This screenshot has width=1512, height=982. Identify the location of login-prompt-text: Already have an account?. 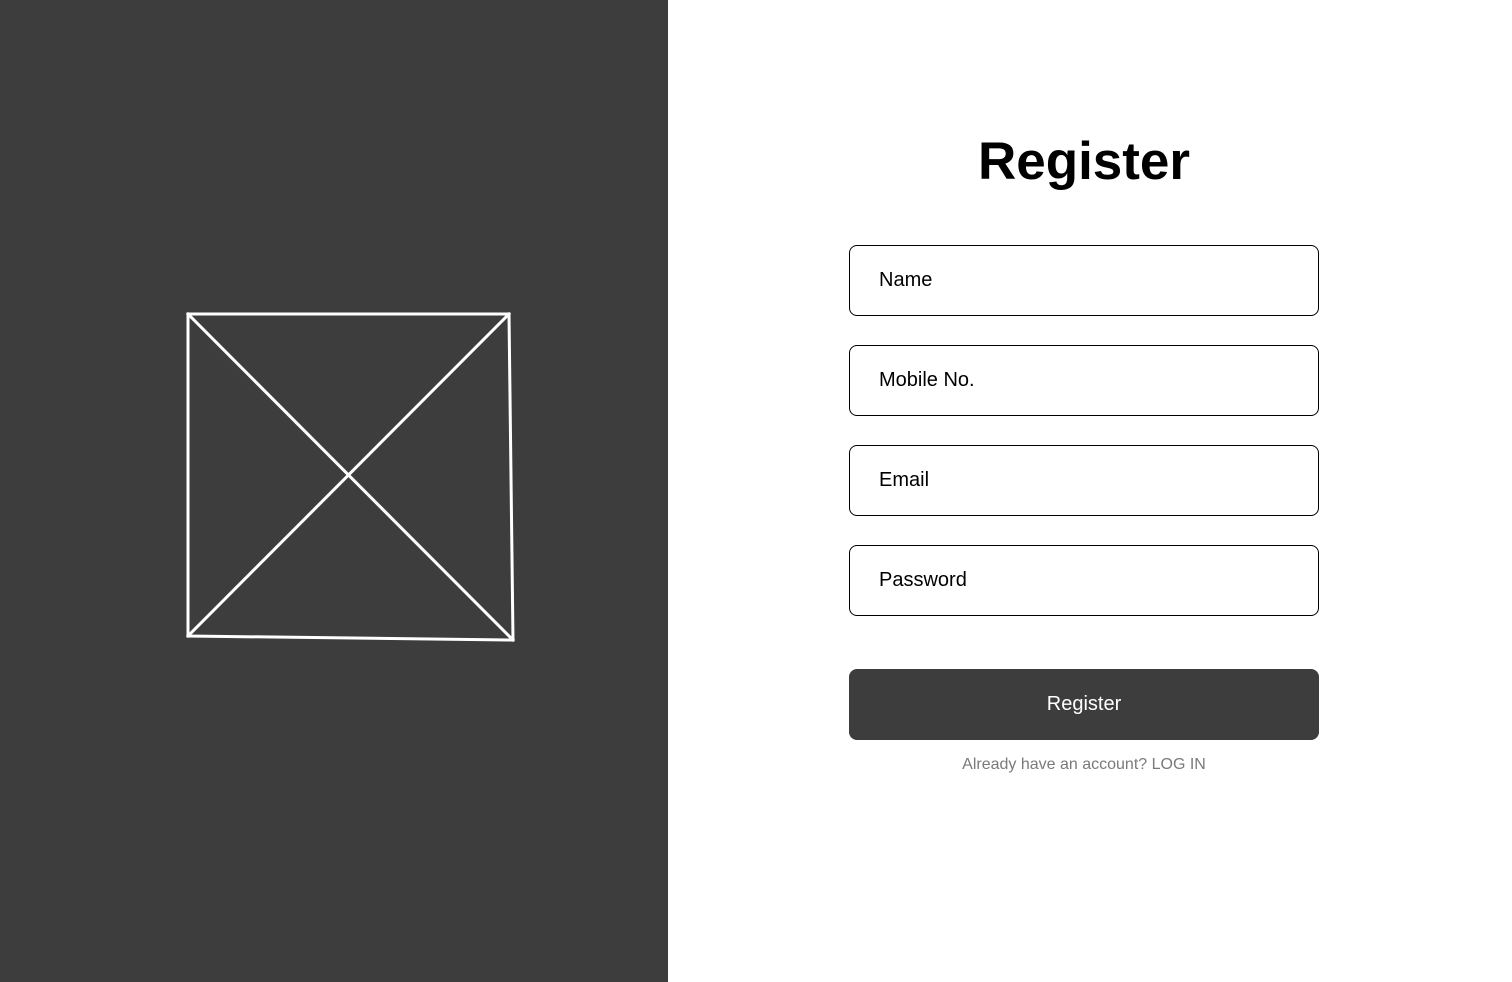
(1055, 764).